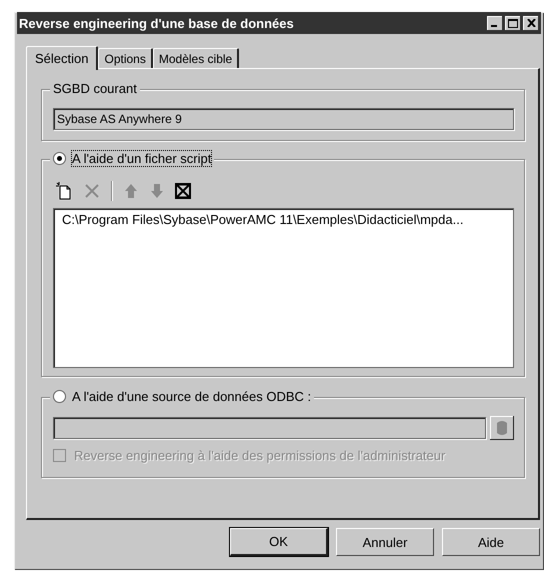 The image size is (544, 576). I want to click on minimize-button, so click(495, 23).